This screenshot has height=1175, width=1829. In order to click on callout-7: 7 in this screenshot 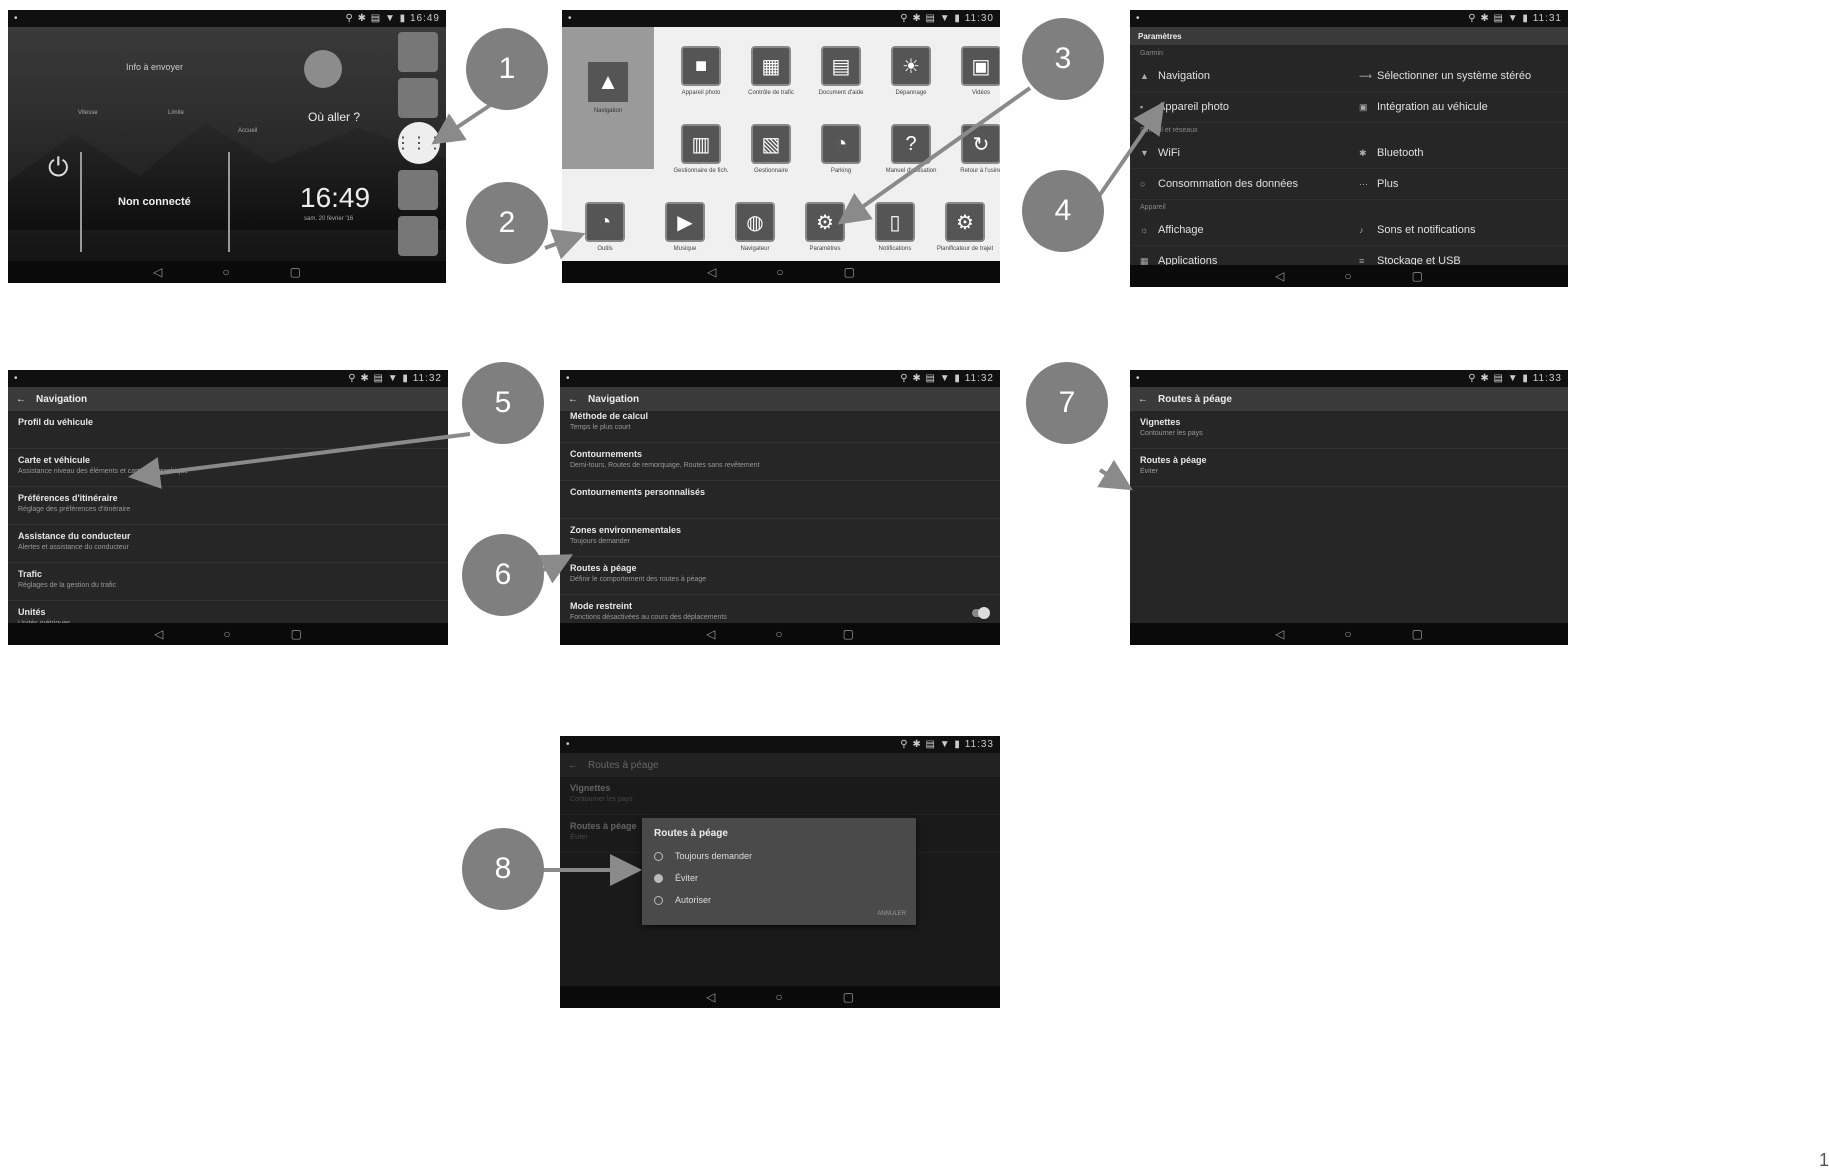, I will do `click(1067, 403)`.